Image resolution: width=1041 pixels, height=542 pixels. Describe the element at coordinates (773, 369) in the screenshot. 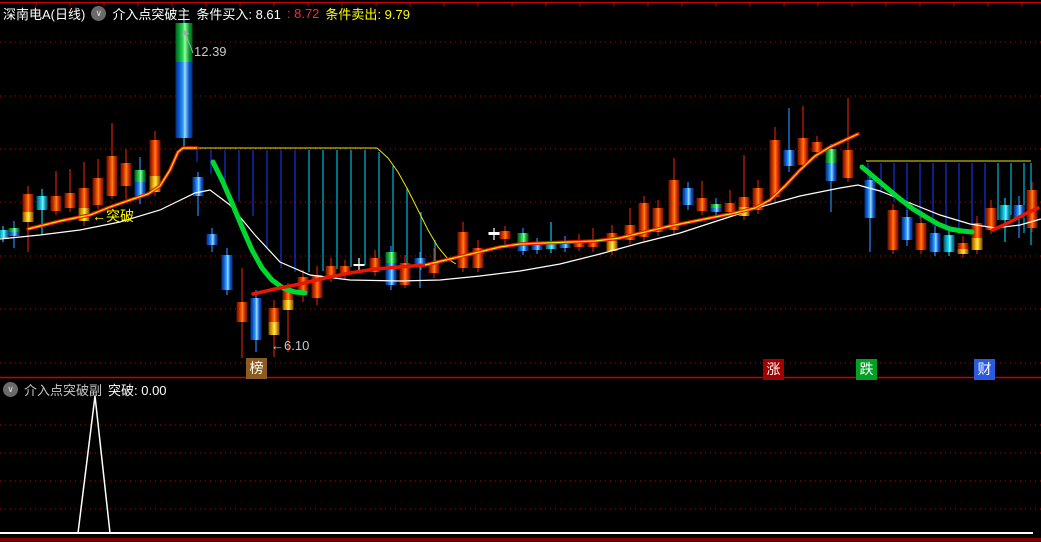

I see `watermark-char: 涨` at that location.